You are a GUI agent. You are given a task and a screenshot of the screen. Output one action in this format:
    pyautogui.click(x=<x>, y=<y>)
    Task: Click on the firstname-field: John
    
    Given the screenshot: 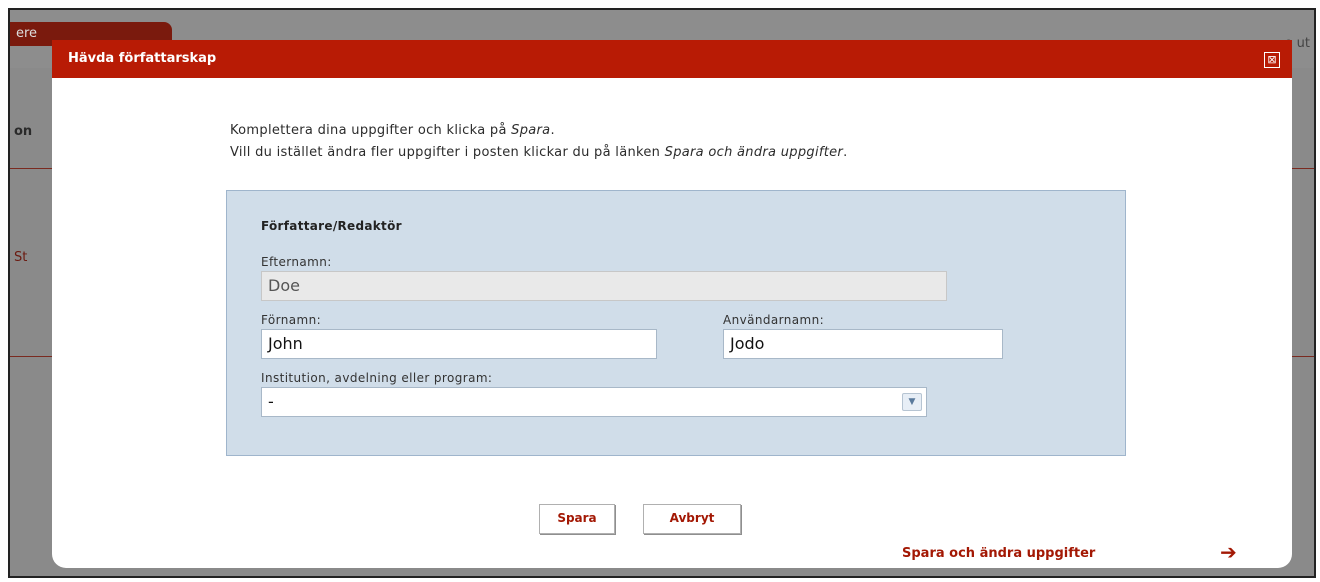 What is the action you would take?
    pyautogui.click(x=459, y=344)
    